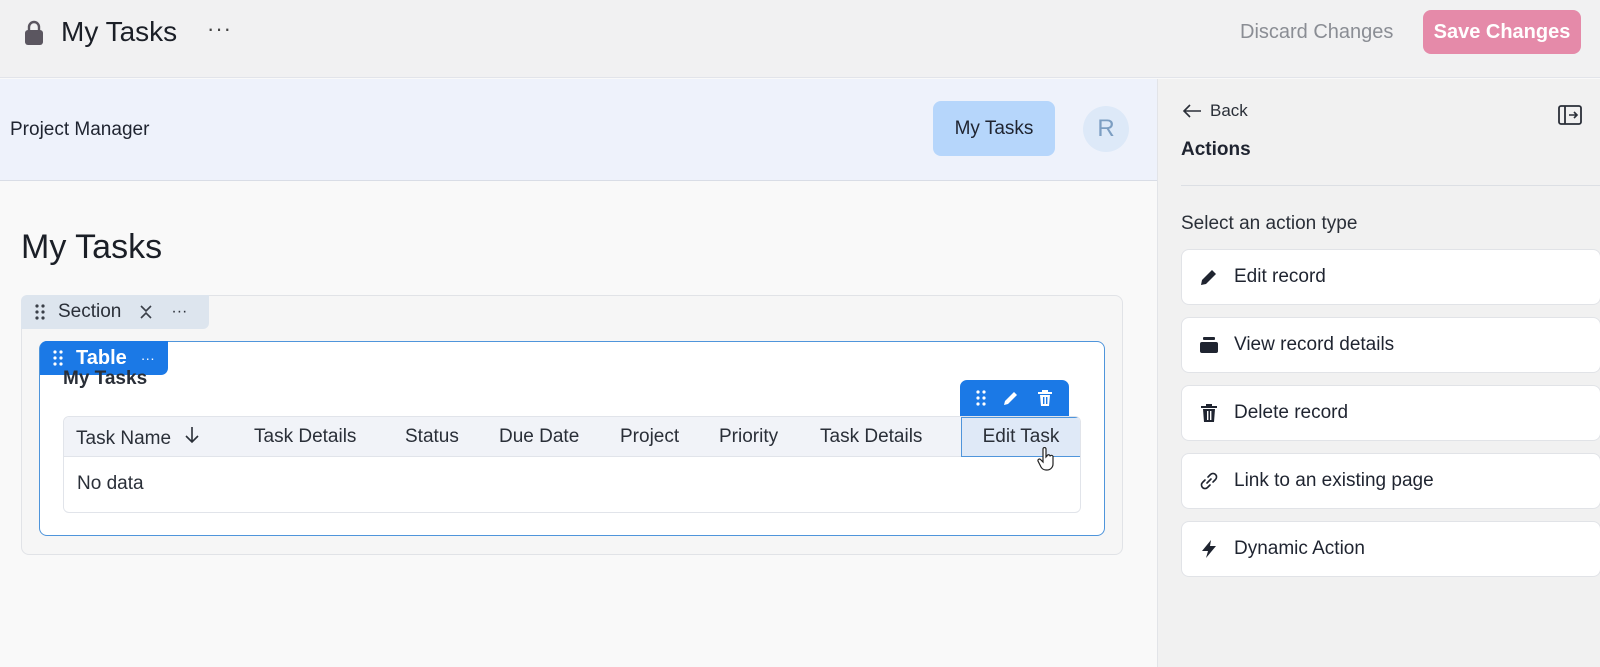 This screenshot has width=1600, height=667. What do you see at coordinates (1045, 459) in the screenshot?
I see `hand-cursor-icon` at bounding box center [1045, 459].